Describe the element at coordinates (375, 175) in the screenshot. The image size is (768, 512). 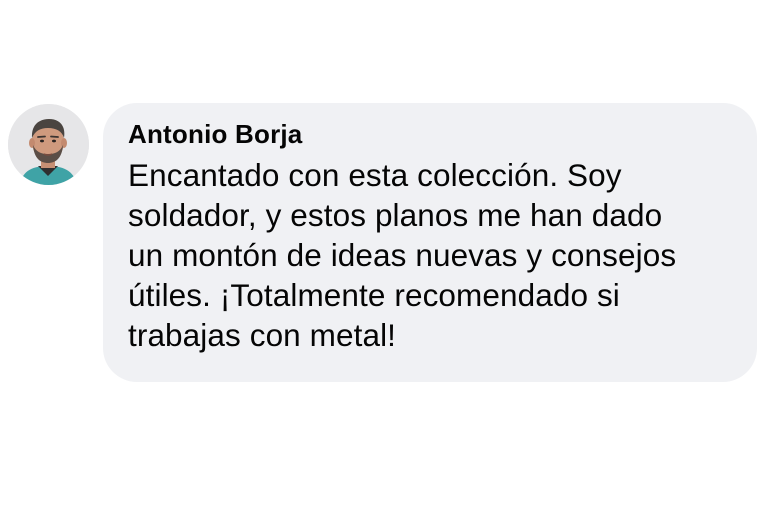
I see `comment-text-line: Encantado con esta colección. Soy` at that location.